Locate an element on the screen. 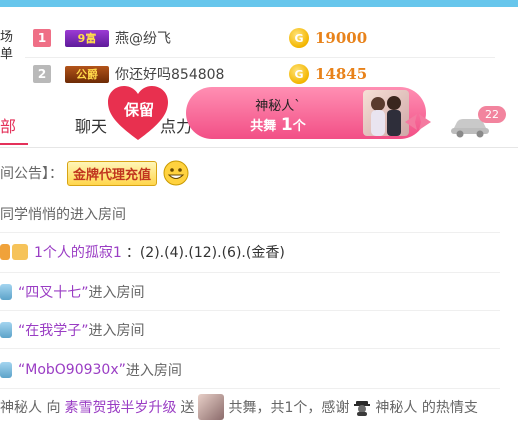  chat-message: “在我学子” 进入房间 is located at coordinates (250, 330).